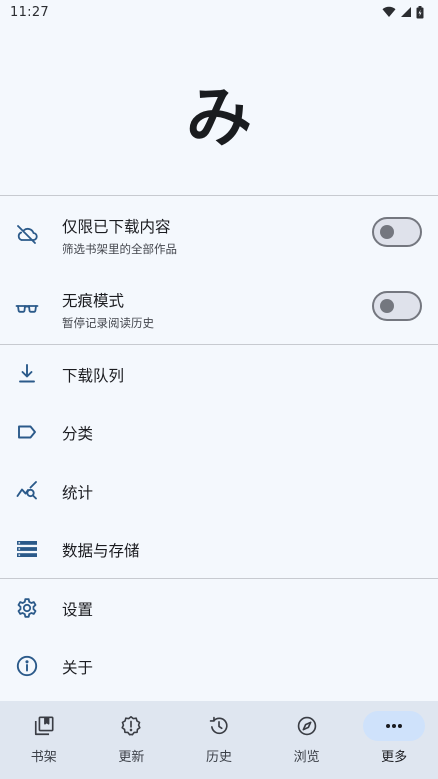 This screenshot has width=438, height=779. Describe the element at coordinates (397, 306) in the screenshot. I see `incognito-switch` at that location.